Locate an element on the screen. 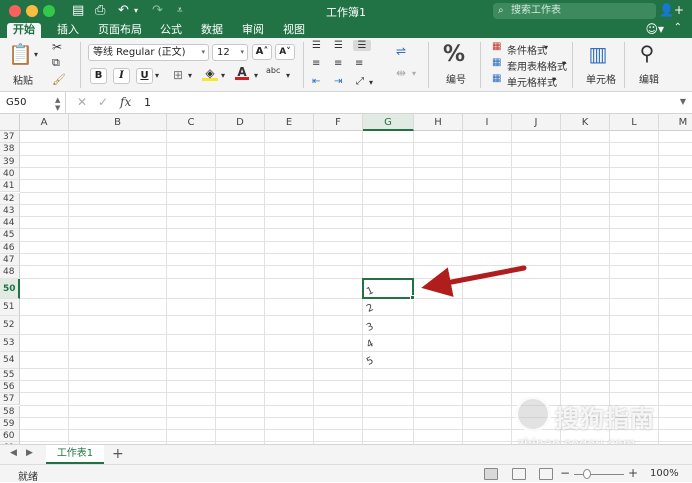 The height and width of the screenshot is (483, 692). conditional-format-button: 条件格式 is located at coordinates (527, 49).